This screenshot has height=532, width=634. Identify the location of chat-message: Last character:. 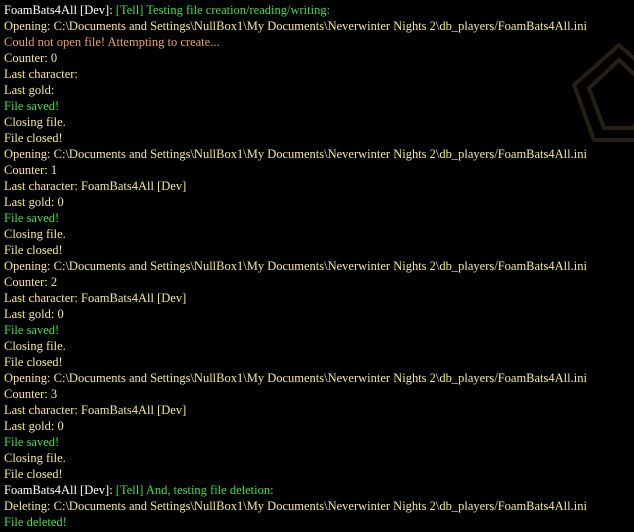
(41, 74).